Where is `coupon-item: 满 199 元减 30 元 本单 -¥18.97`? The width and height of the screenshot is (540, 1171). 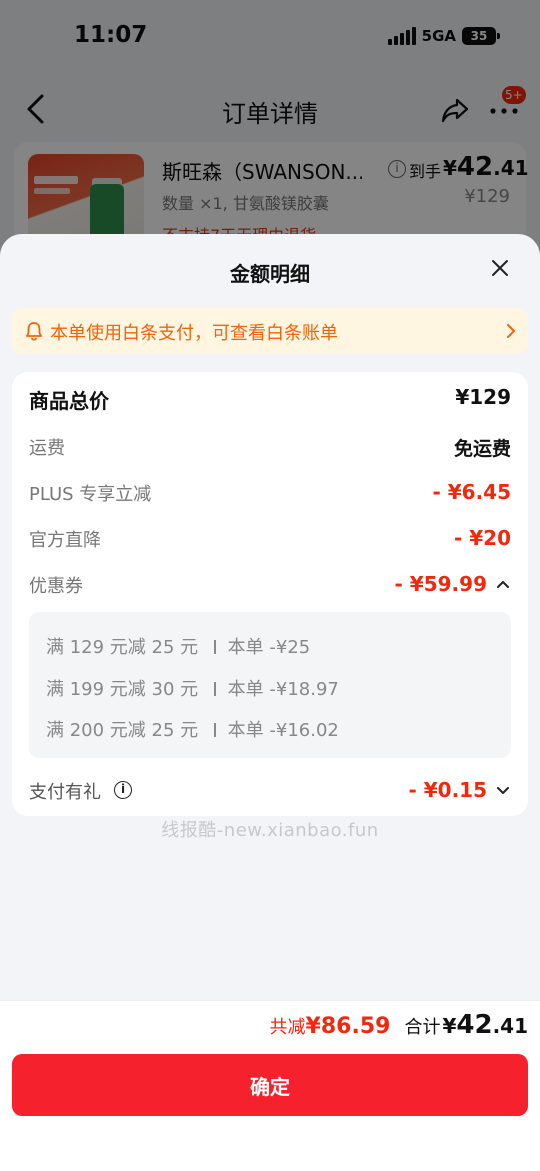 coupon-item: 满 199 元减 30 元 本单 -¥18.97 is located at coordinates (192, 688).